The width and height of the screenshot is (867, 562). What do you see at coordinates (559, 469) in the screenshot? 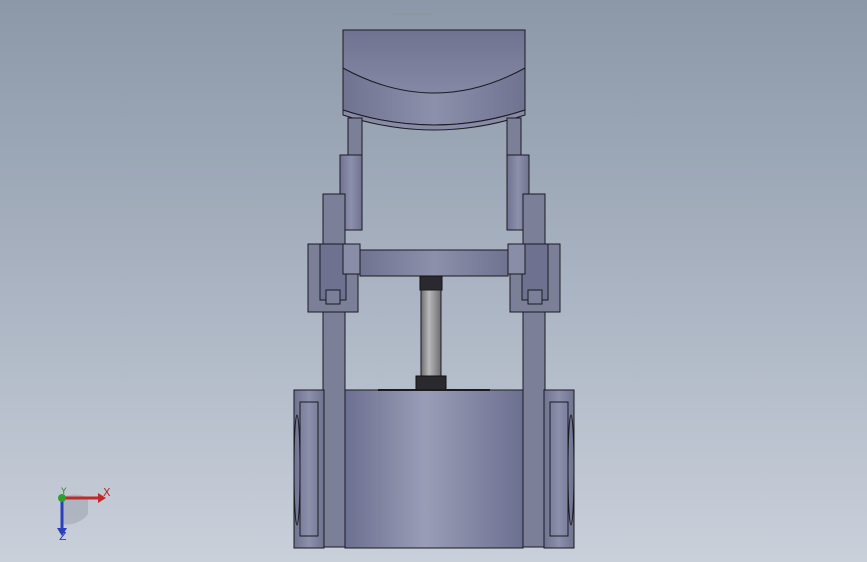
I see `right-wheel` at bounding box center [559, 469].